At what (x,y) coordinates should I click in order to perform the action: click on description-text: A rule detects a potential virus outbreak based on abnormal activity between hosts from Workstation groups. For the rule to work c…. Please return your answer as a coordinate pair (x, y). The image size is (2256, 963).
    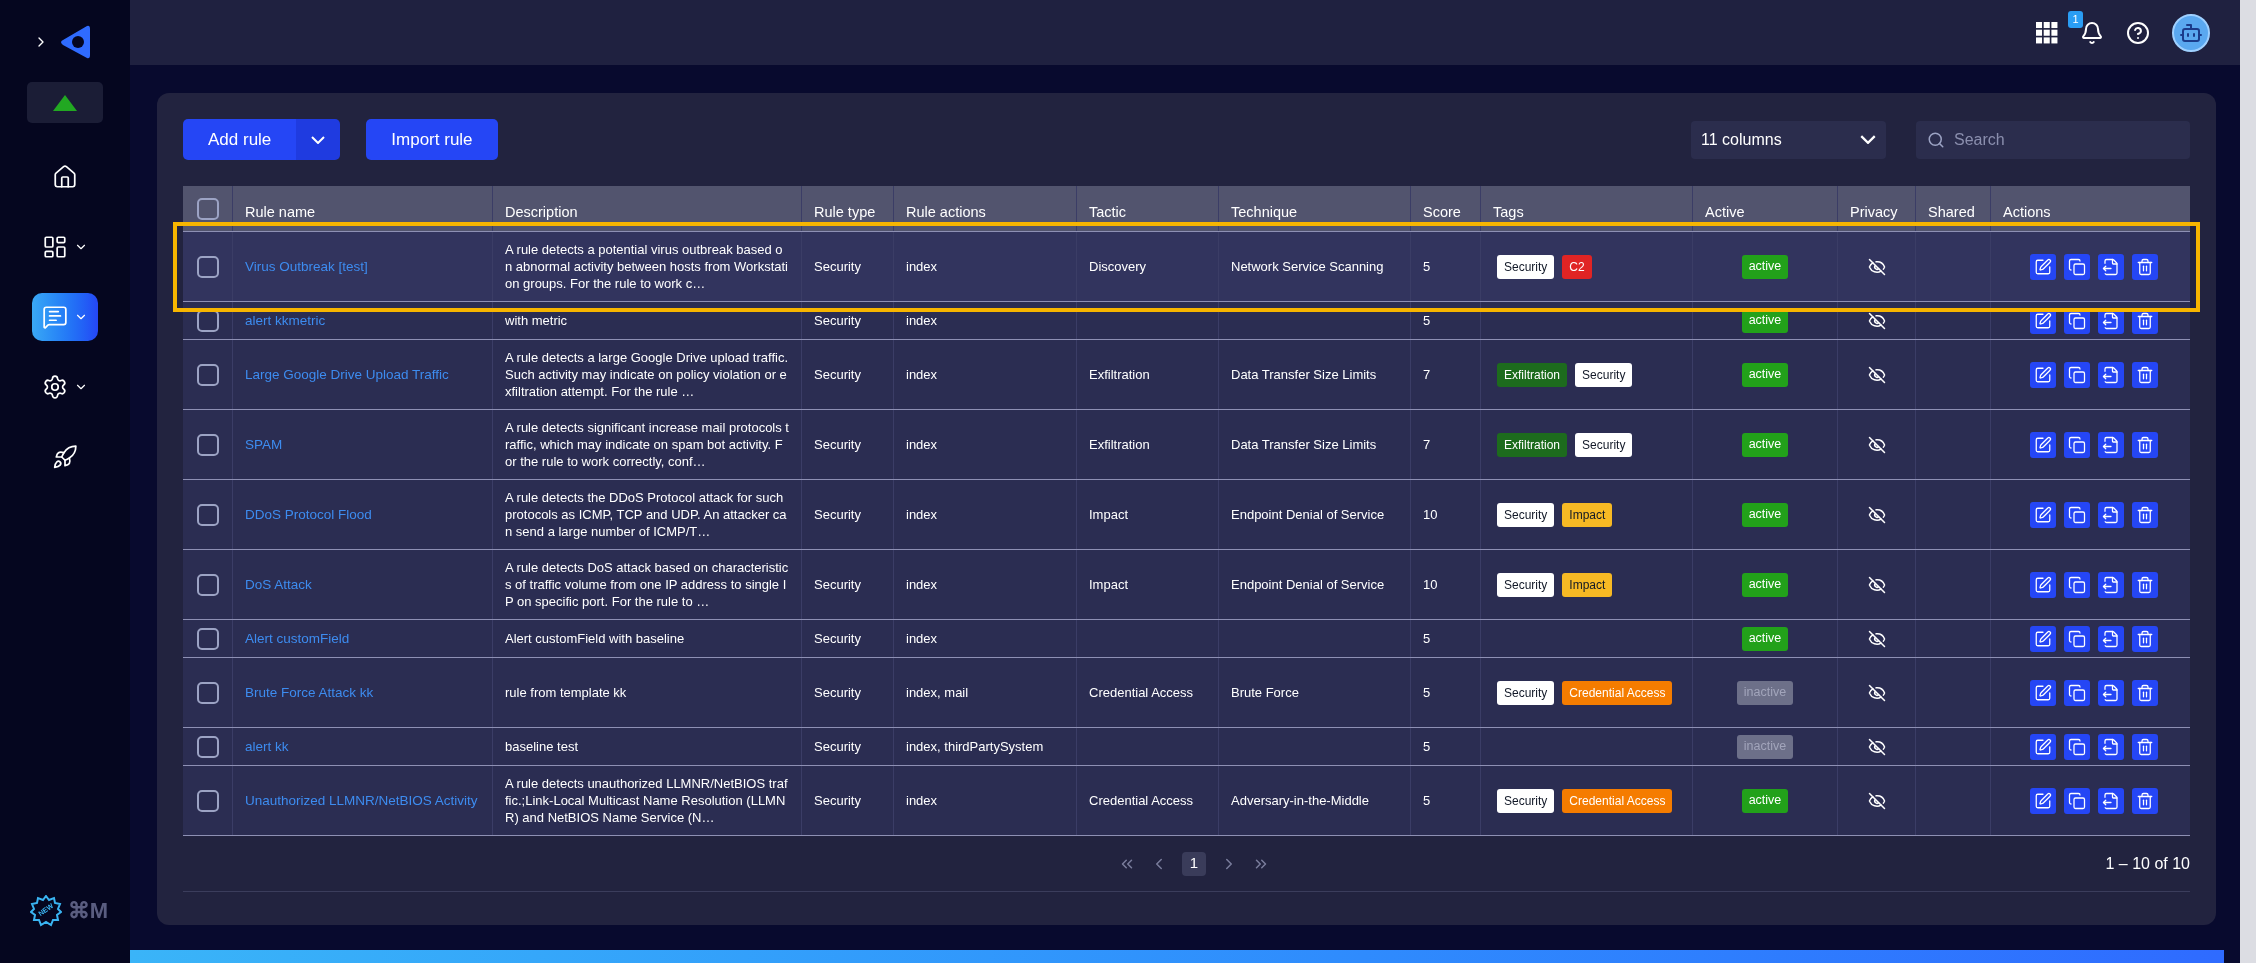
    Looking at the image, I should click on (647, 267).